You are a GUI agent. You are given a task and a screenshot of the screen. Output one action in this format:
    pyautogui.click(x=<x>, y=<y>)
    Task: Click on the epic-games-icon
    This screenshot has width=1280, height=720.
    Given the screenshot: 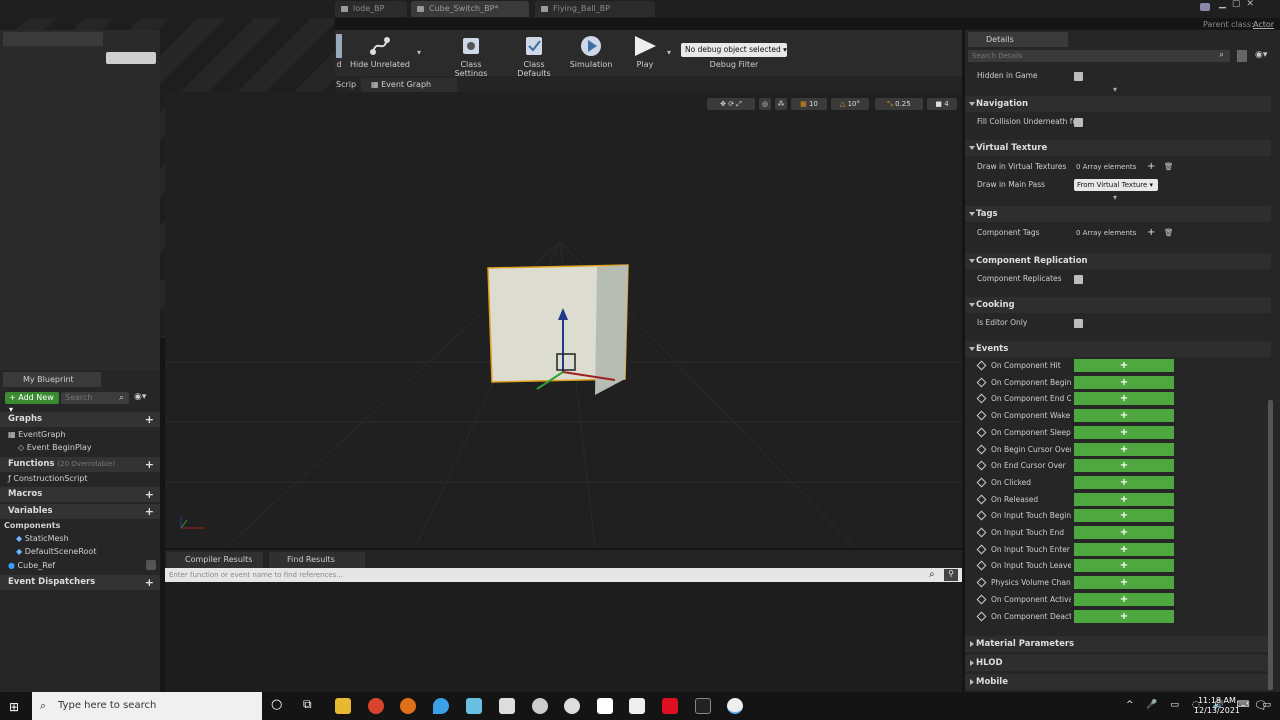 What is the action you would take?
    pyautogui.click(x=703, y=706)
    